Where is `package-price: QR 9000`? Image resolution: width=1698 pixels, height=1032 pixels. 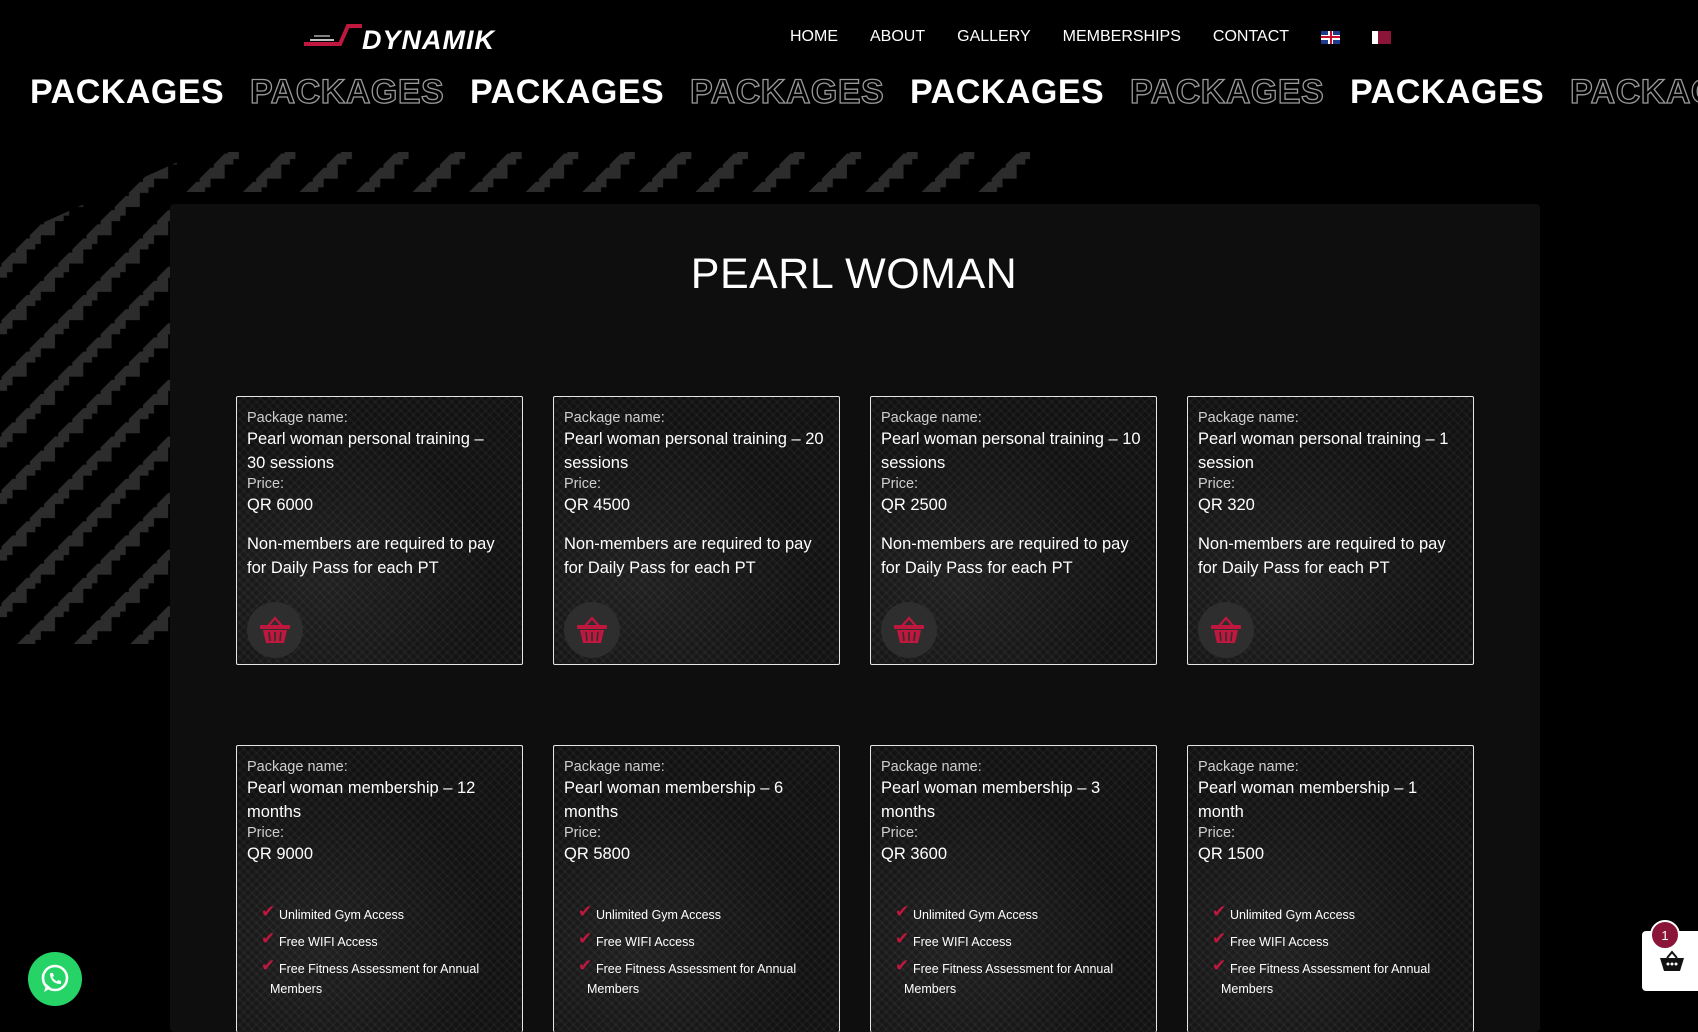
package-price: QR 9000 is located at coordinates (280, 854).